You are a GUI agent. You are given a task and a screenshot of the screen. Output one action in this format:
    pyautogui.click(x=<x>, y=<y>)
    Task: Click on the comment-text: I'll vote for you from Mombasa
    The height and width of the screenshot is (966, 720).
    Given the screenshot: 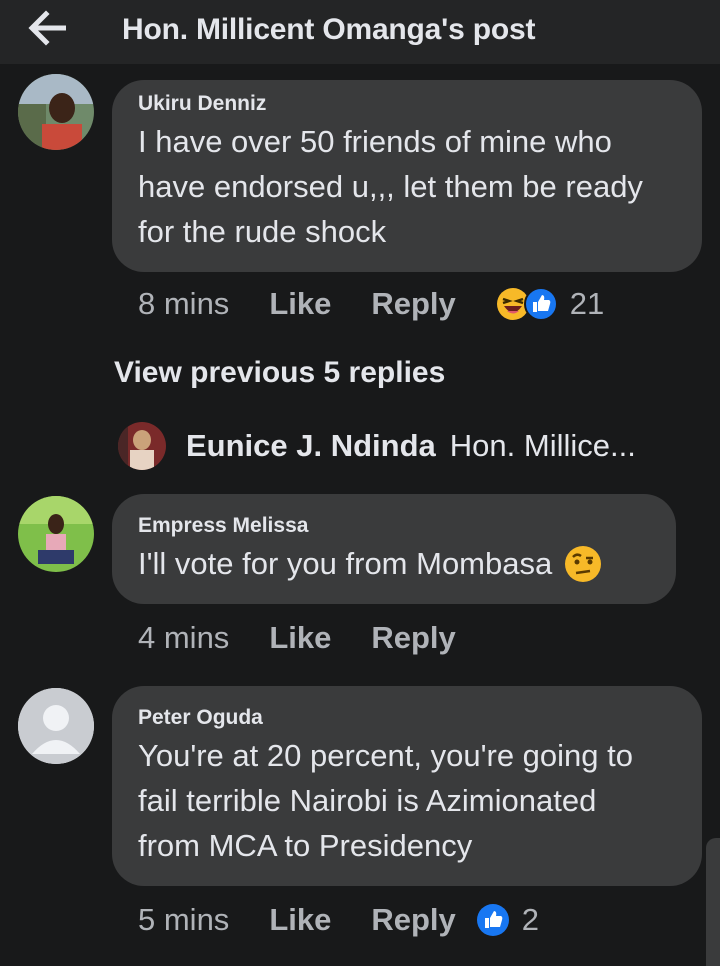 What is the action you would take?
    pyautogui.click(x=345, y=563)
    